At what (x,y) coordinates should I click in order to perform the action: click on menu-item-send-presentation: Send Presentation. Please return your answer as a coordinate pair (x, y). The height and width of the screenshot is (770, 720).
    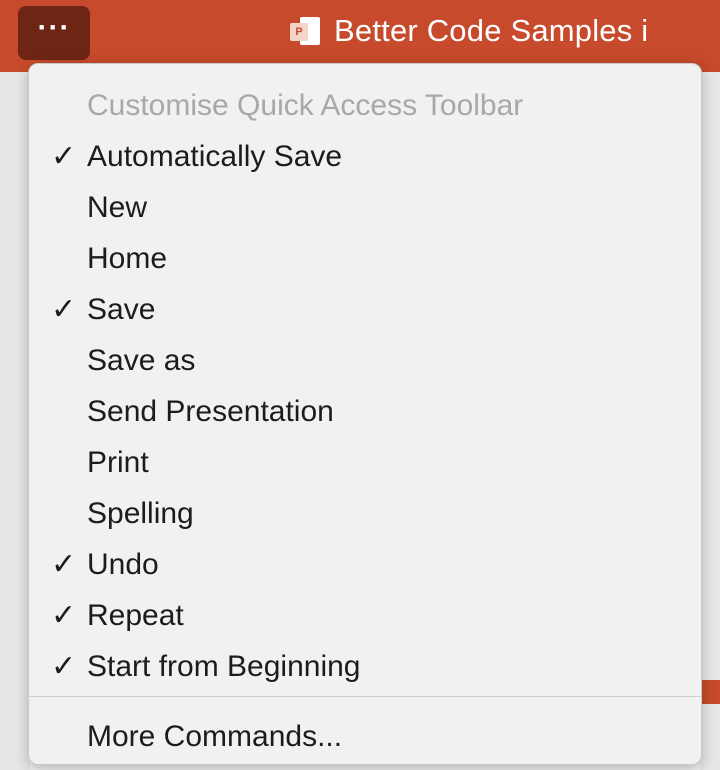
    Looking at the image, I should click on (365, 411).